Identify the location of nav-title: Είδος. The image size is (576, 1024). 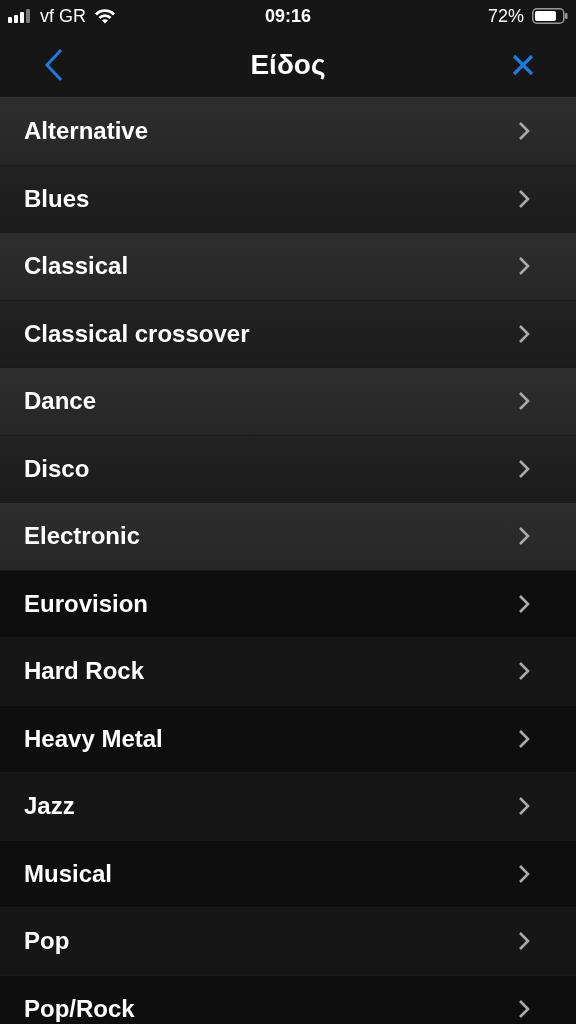
(288, 64).